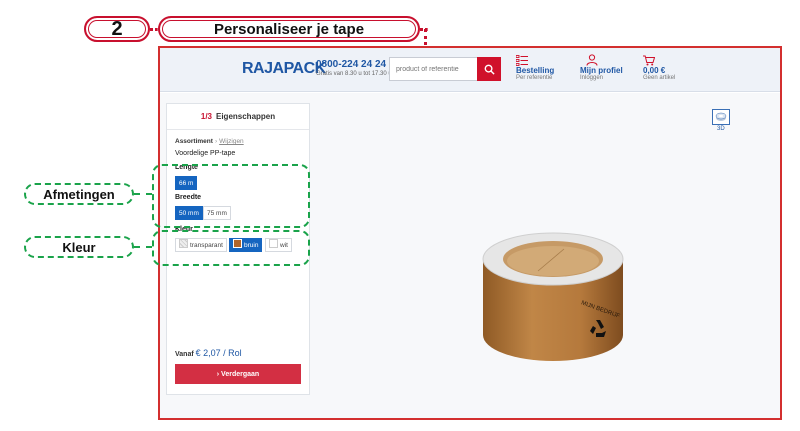  I want to click on callout-color: Kleur, so click(79, 247).